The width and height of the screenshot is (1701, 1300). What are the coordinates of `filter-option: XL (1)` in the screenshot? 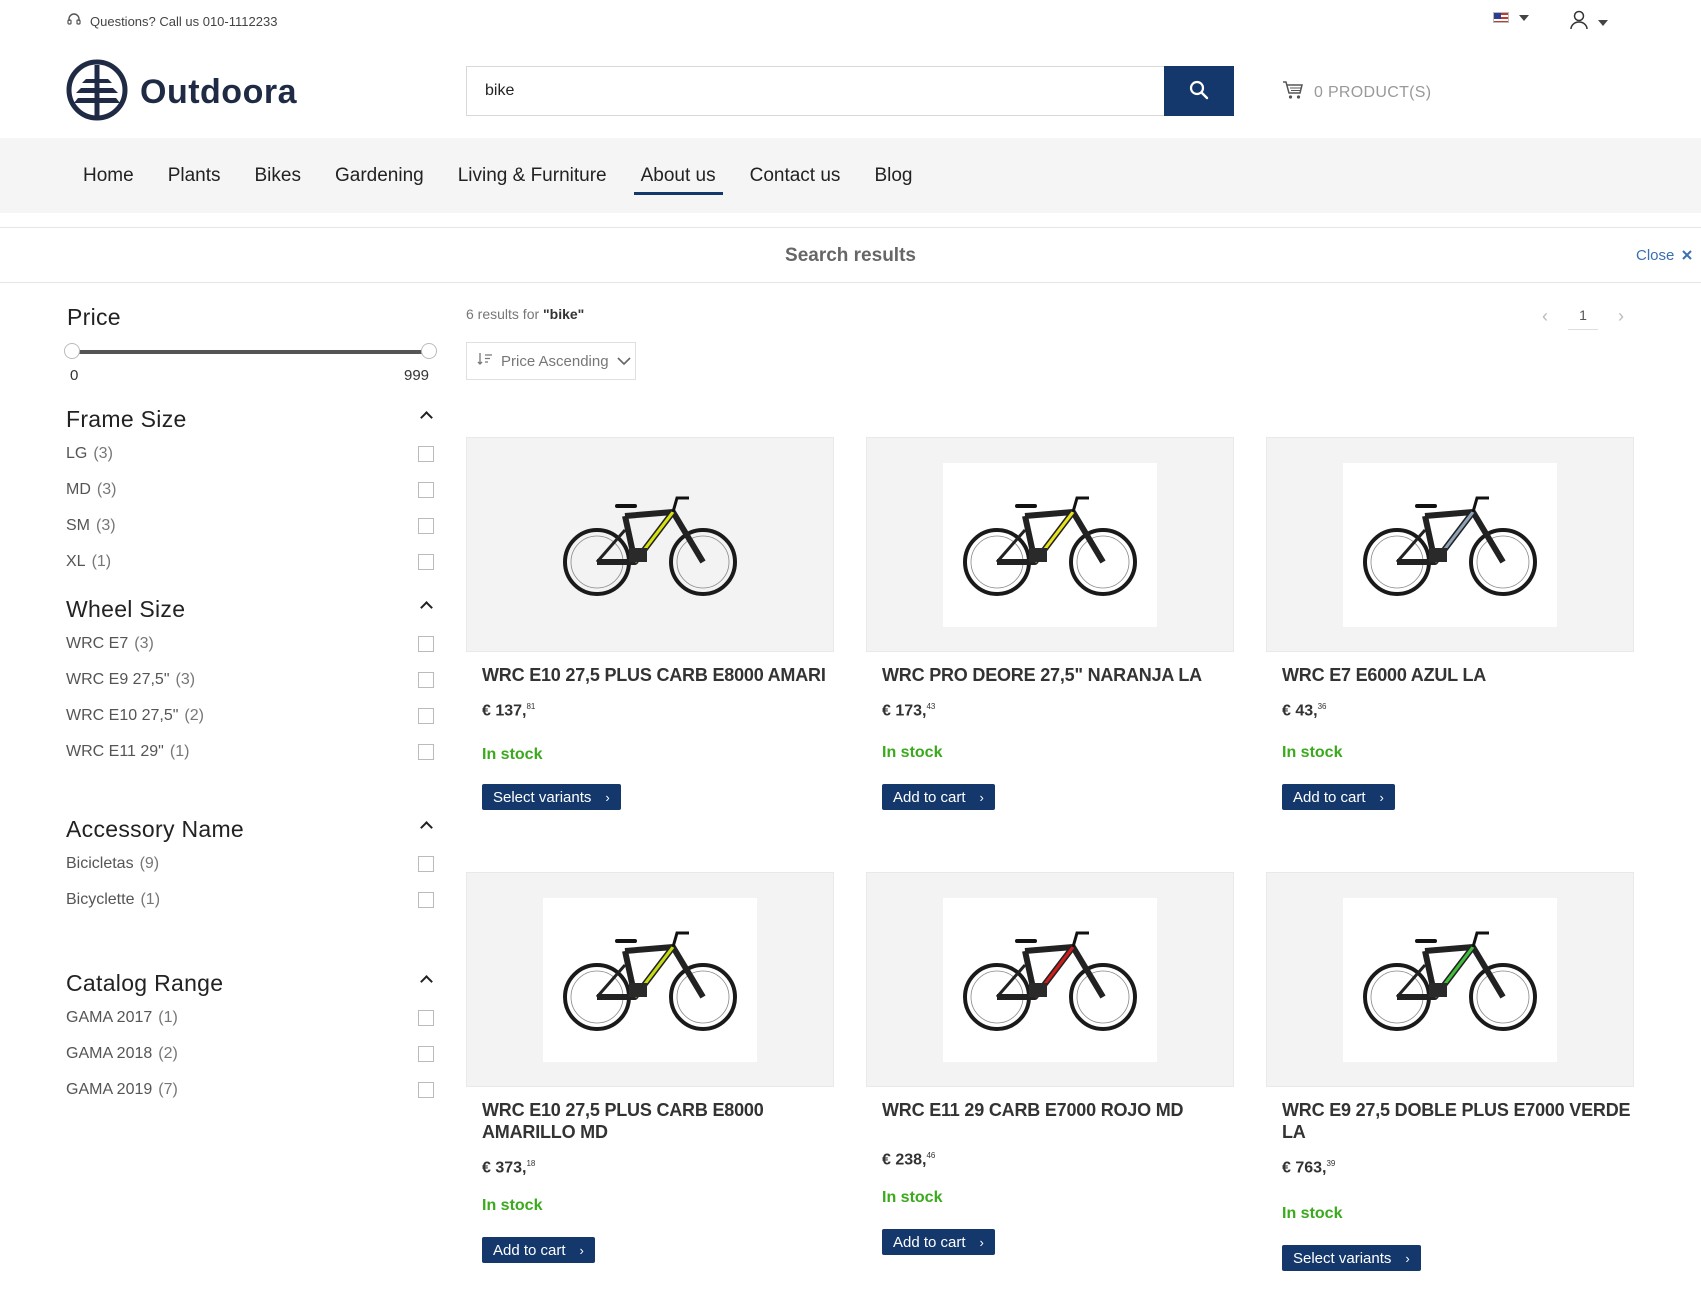 It's located at (251, 562).